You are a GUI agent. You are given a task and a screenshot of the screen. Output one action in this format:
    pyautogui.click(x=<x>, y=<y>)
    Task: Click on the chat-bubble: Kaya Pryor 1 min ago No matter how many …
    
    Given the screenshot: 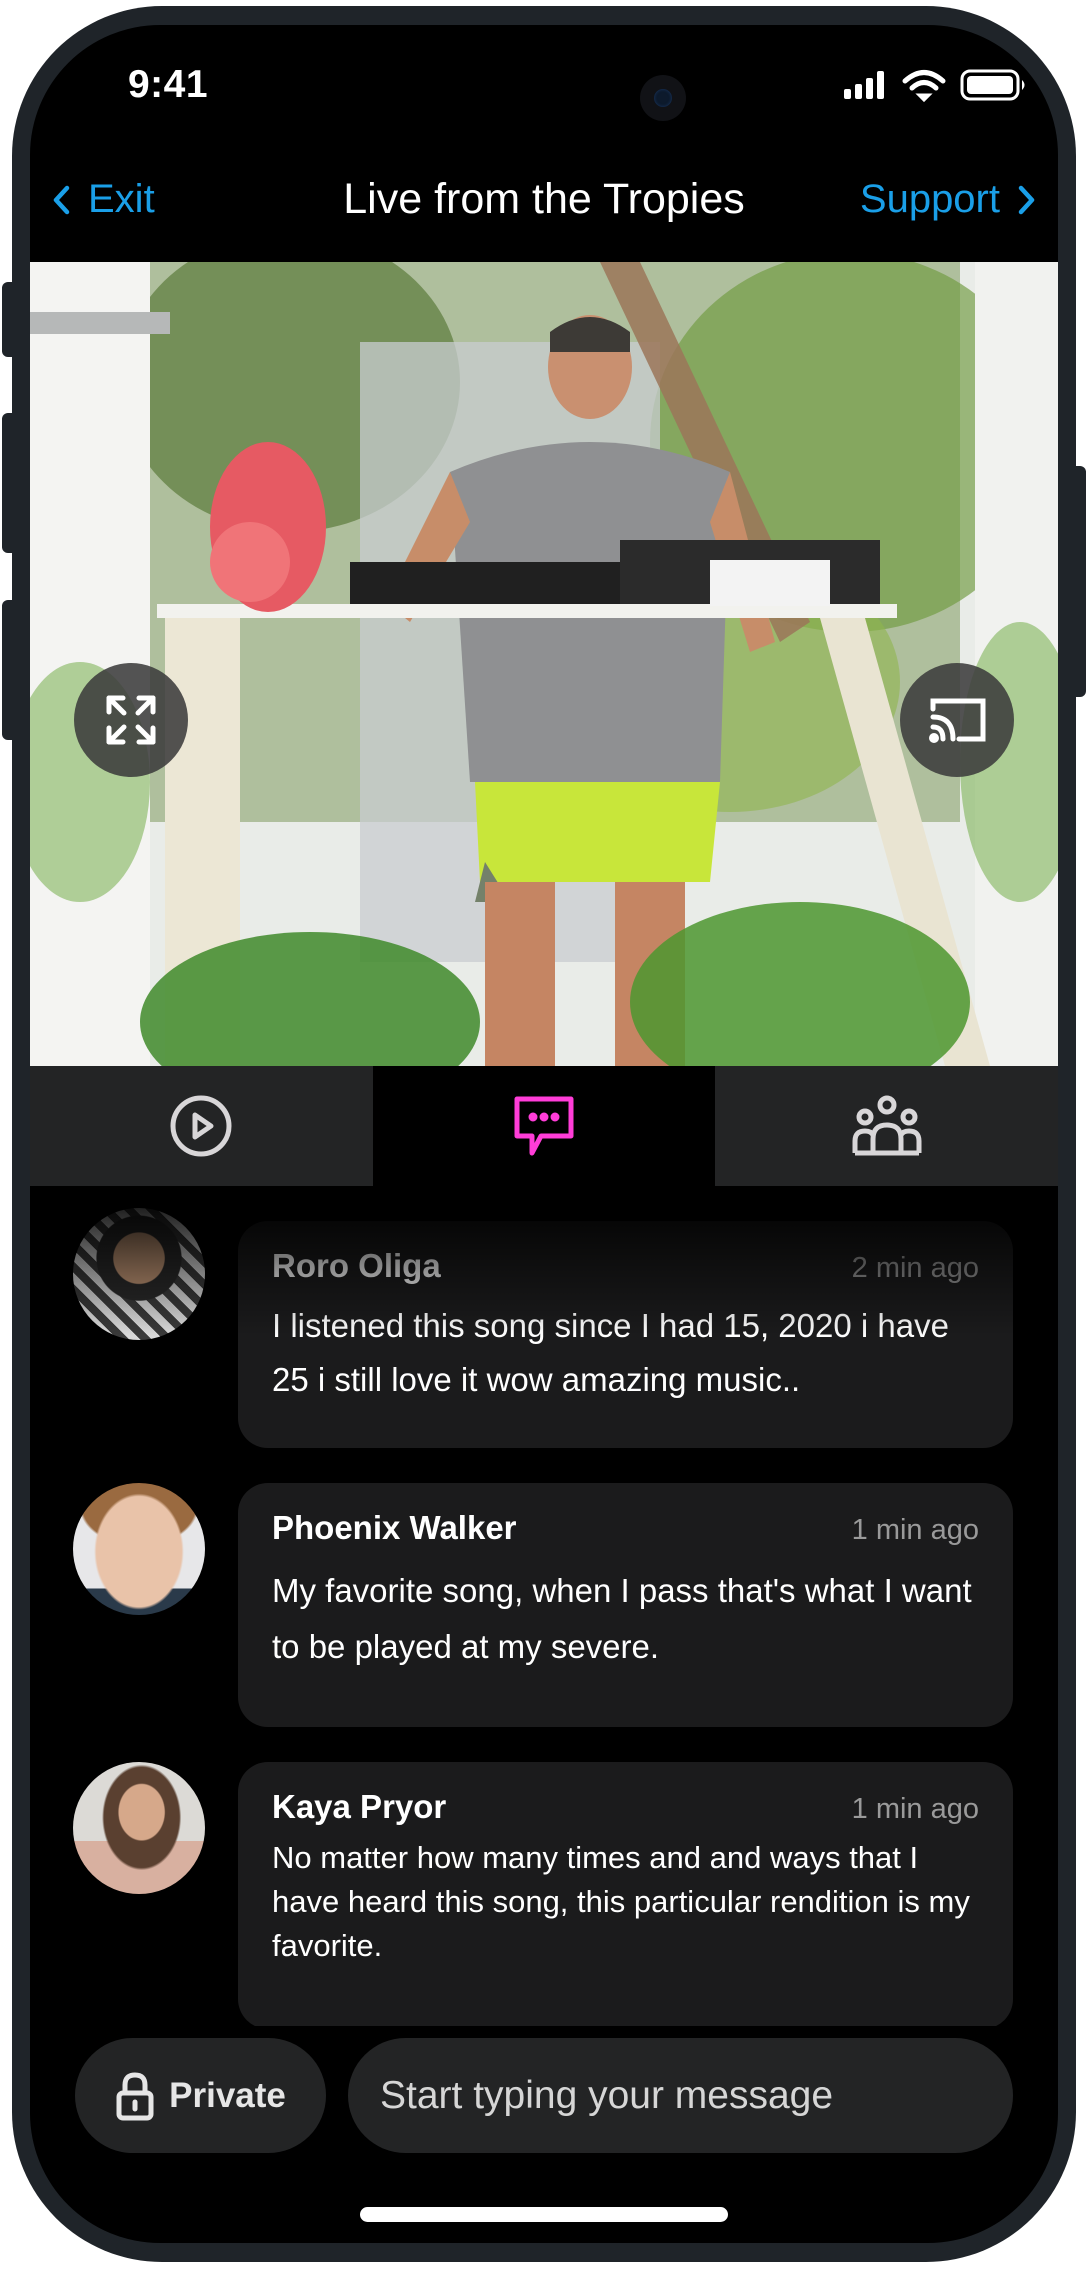 What is the action you would take?
    pyautogui.click(x=625, y=1894)
    